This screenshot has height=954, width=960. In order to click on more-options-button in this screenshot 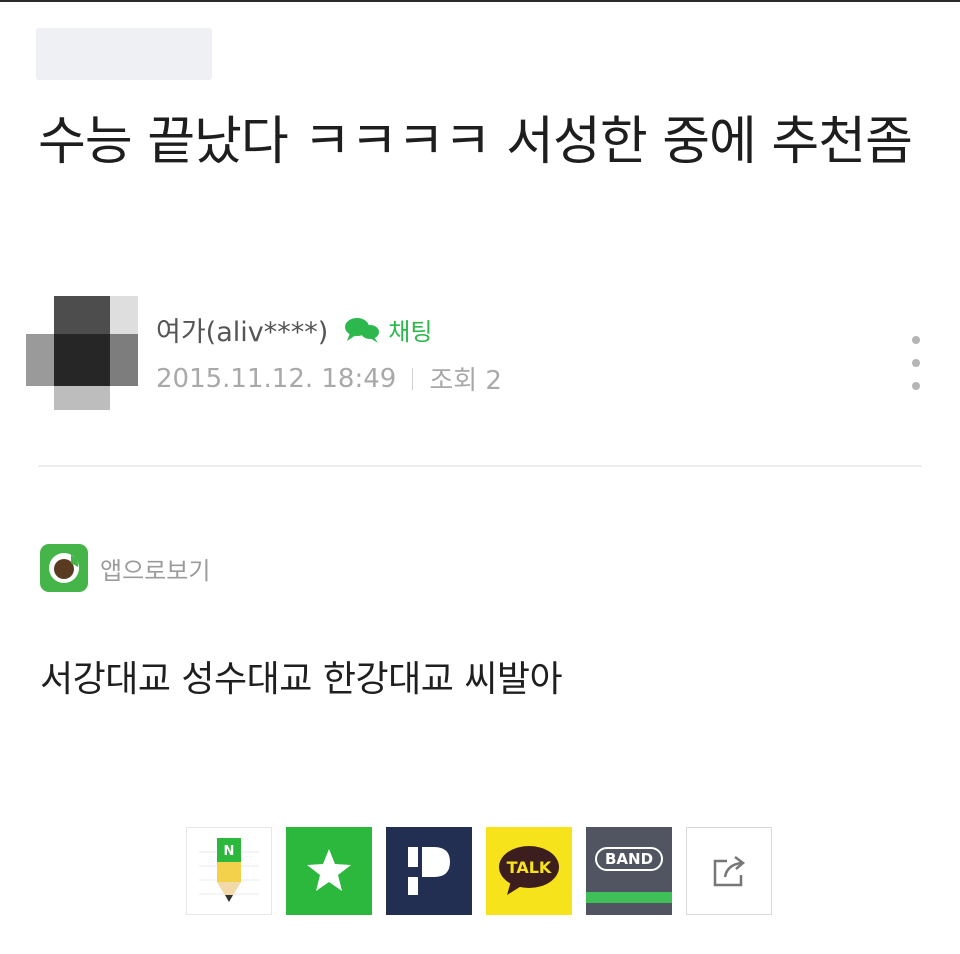, I will do `click(916, 363)`.